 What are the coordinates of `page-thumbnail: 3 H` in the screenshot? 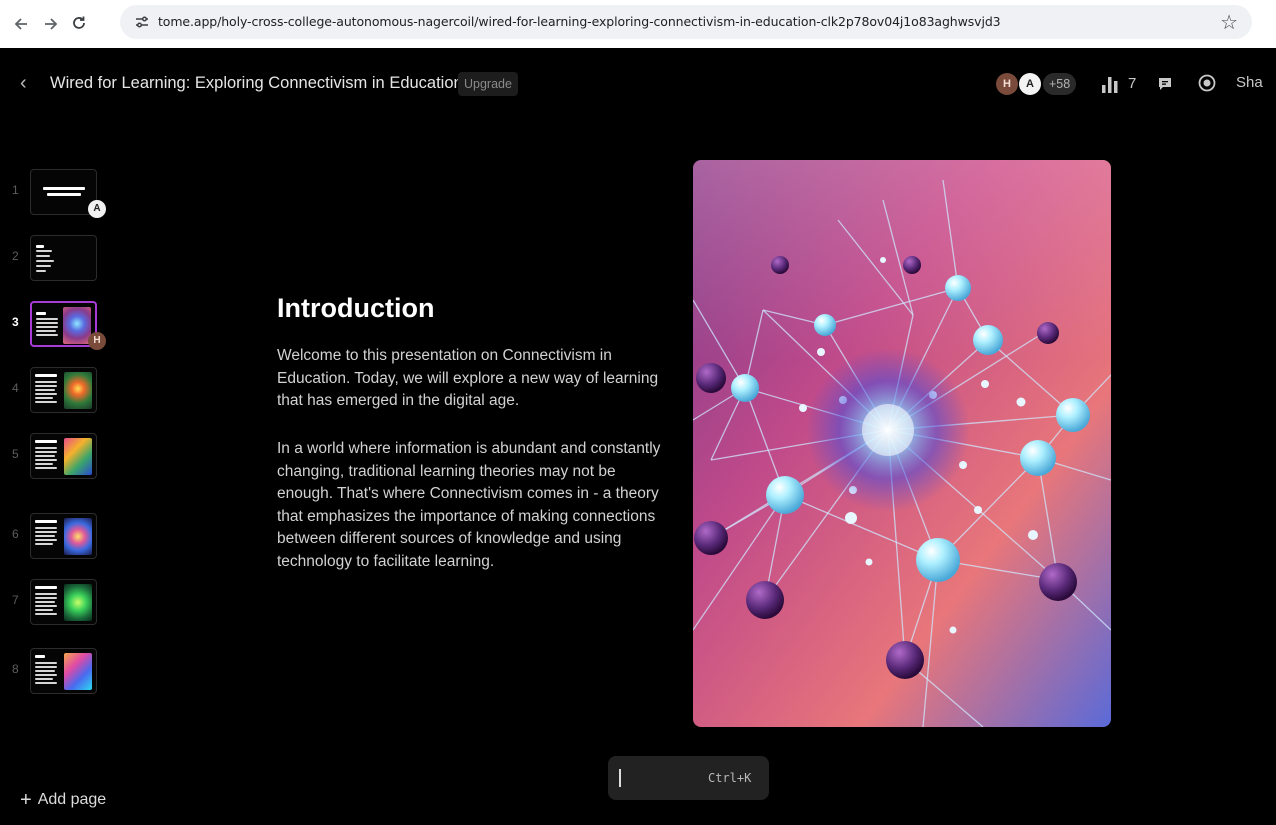 It's located at (55, 325).